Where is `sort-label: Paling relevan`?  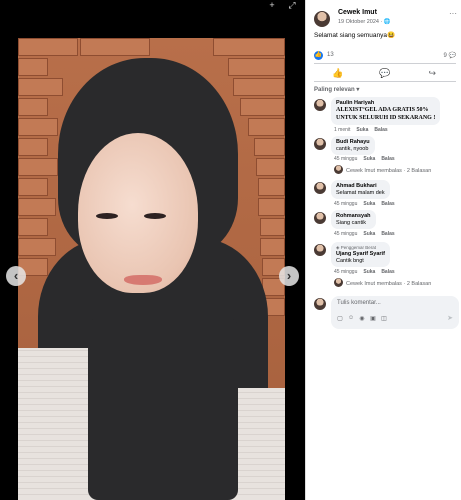 sort-label: Paling relevan is located at coordinates (334, 90).